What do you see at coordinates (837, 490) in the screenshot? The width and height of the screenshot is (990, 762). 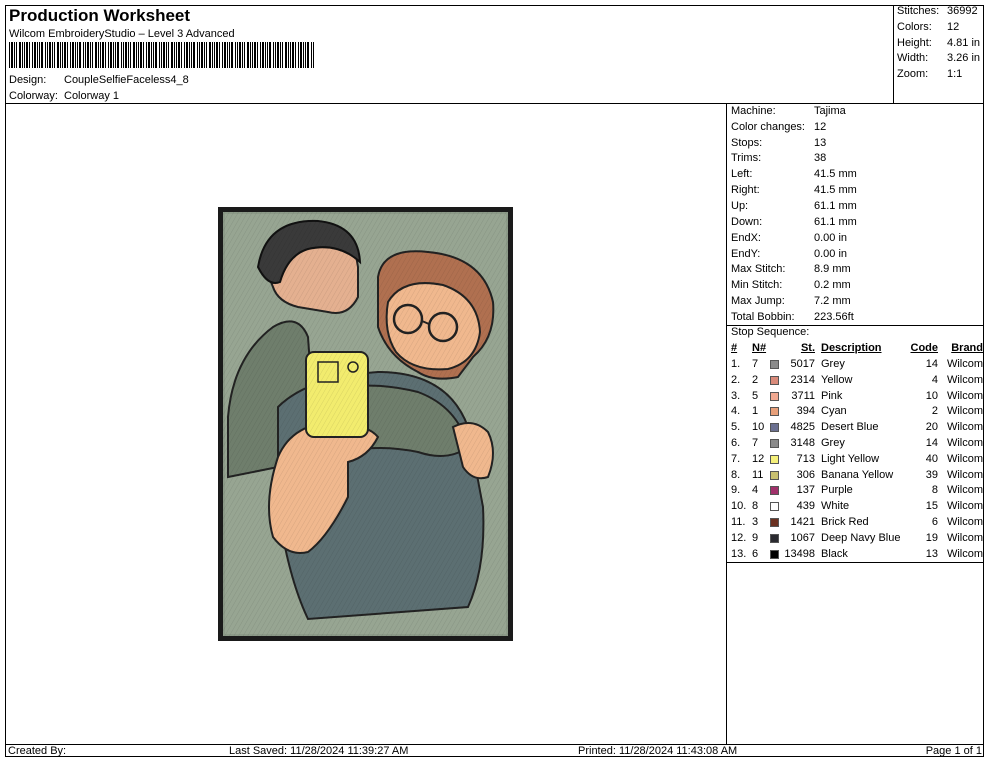 I see `color-description: Purple` at bounding box center [837, 490].